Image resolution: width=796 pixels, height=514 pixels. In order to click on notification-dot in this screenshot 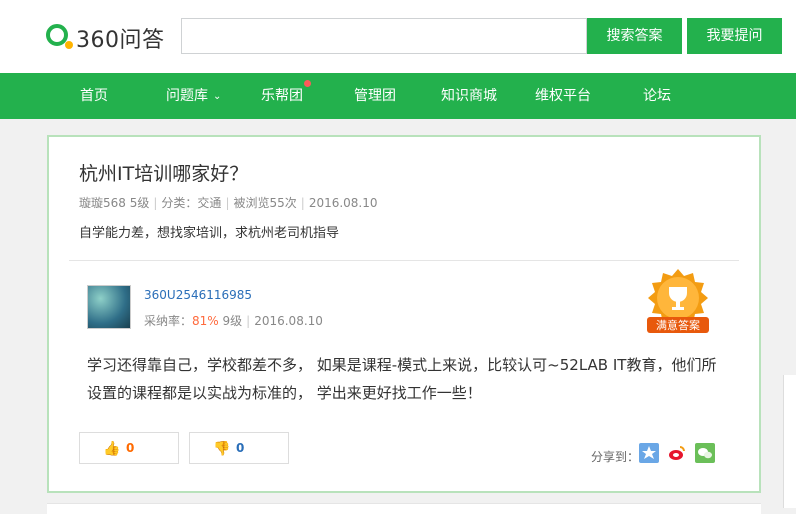, I will do `click(307, 83)`.